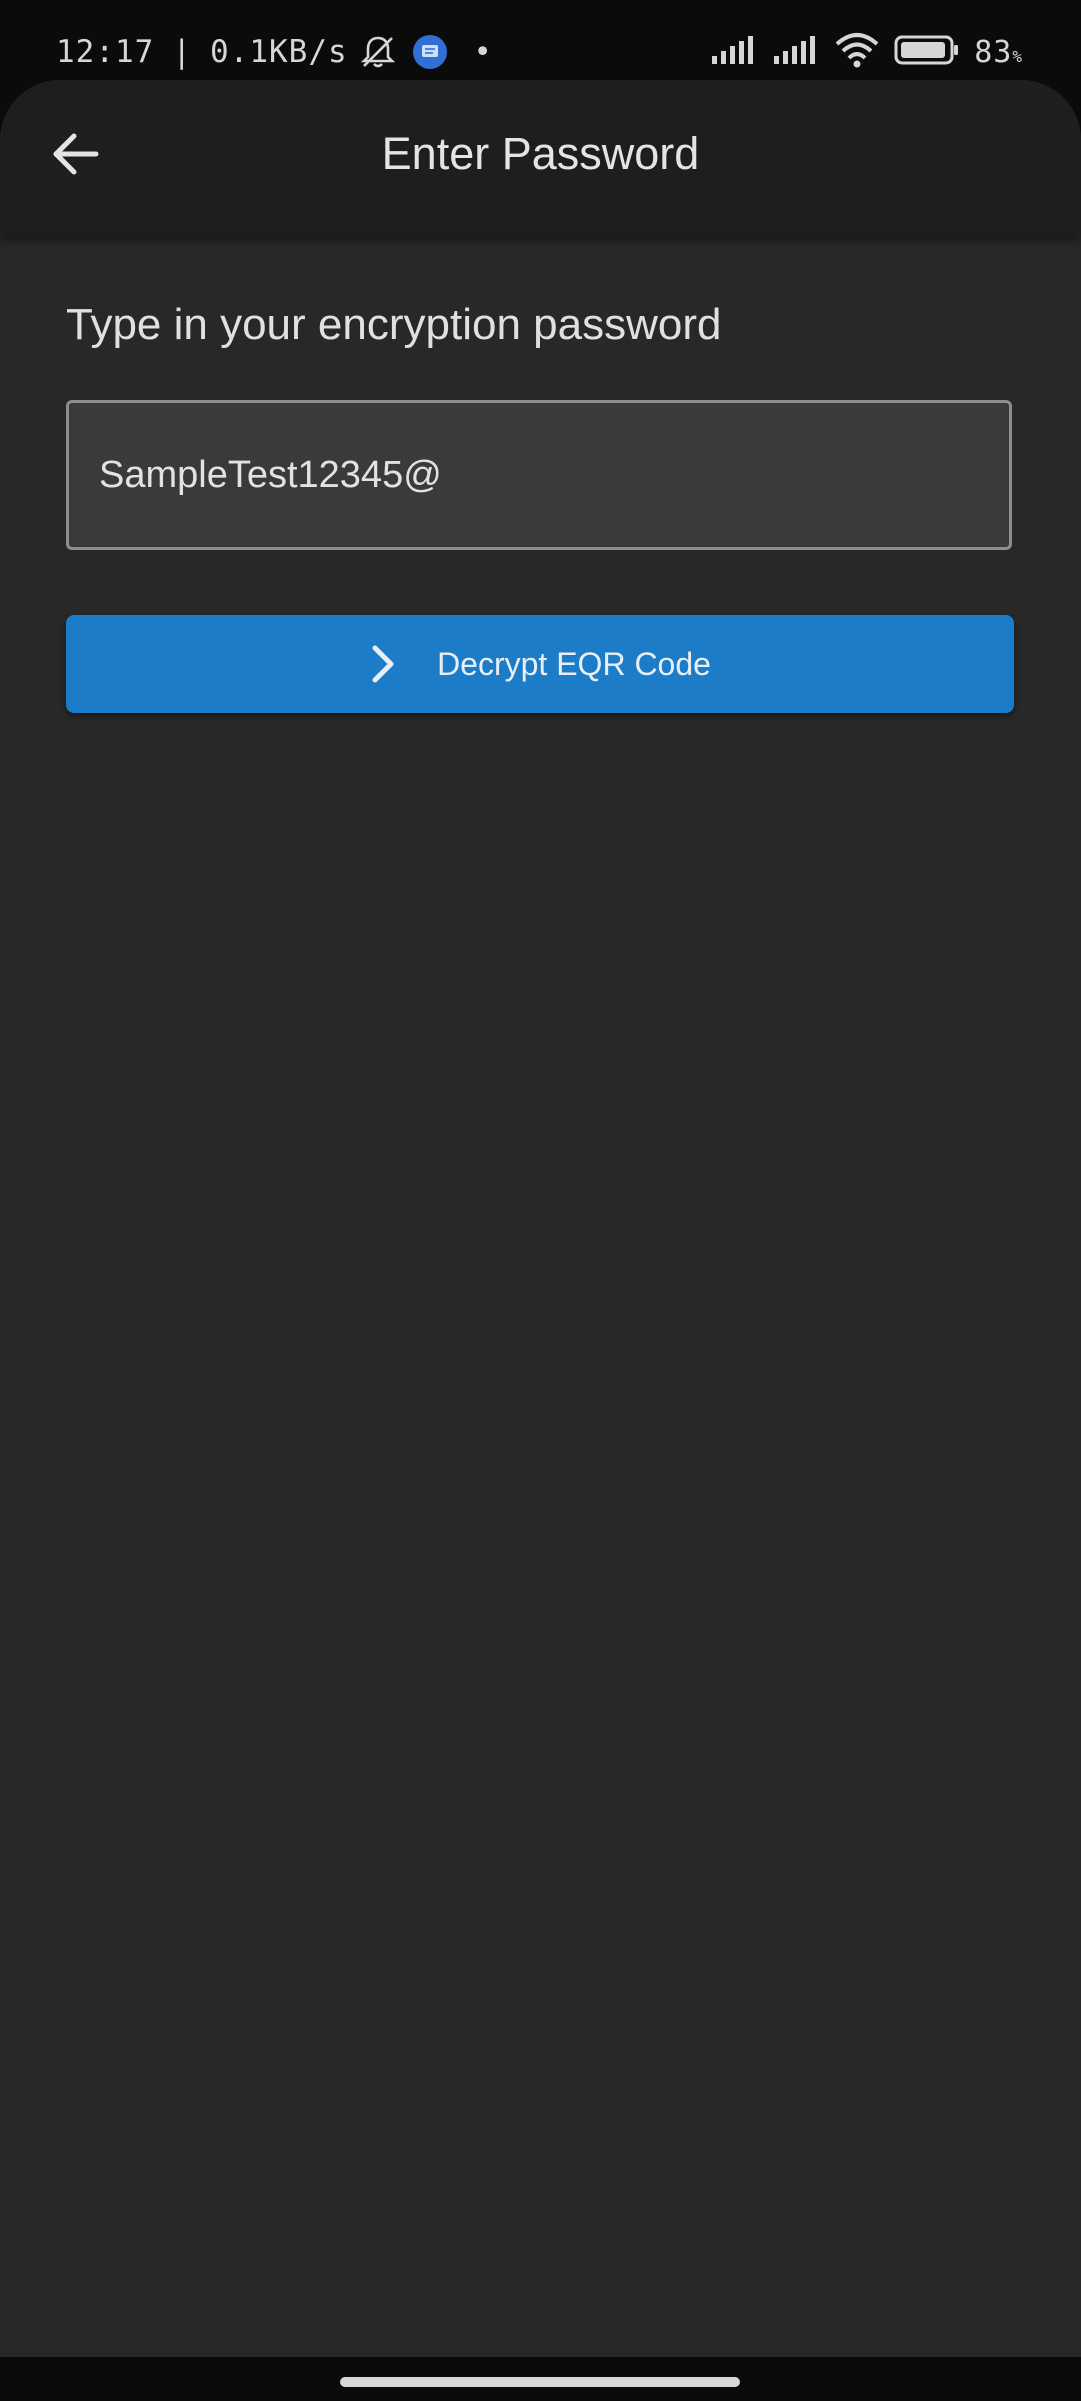 The height and width of the screenshot is (2401, 1081). What do you see at coordinates (1017, 56) in the screenshot?
I see `battery-unit: %` at bounding box center [1017, 56].